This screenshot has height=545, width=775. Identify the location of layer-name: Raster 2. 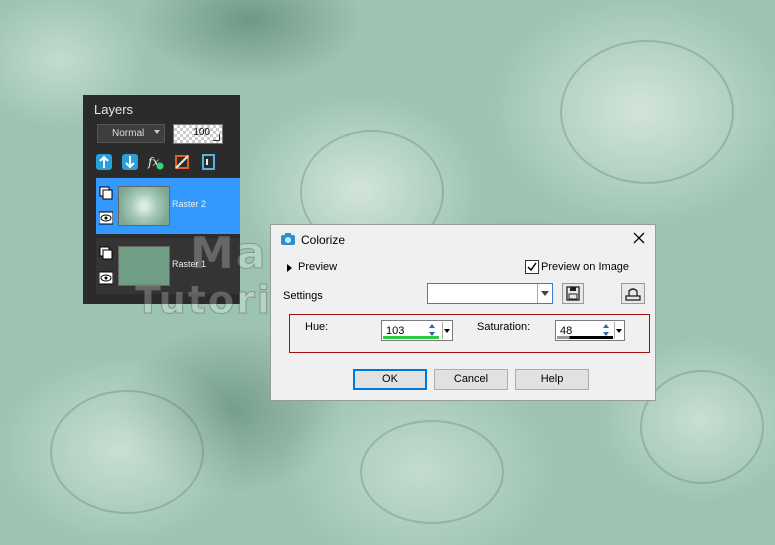
(189, 204).